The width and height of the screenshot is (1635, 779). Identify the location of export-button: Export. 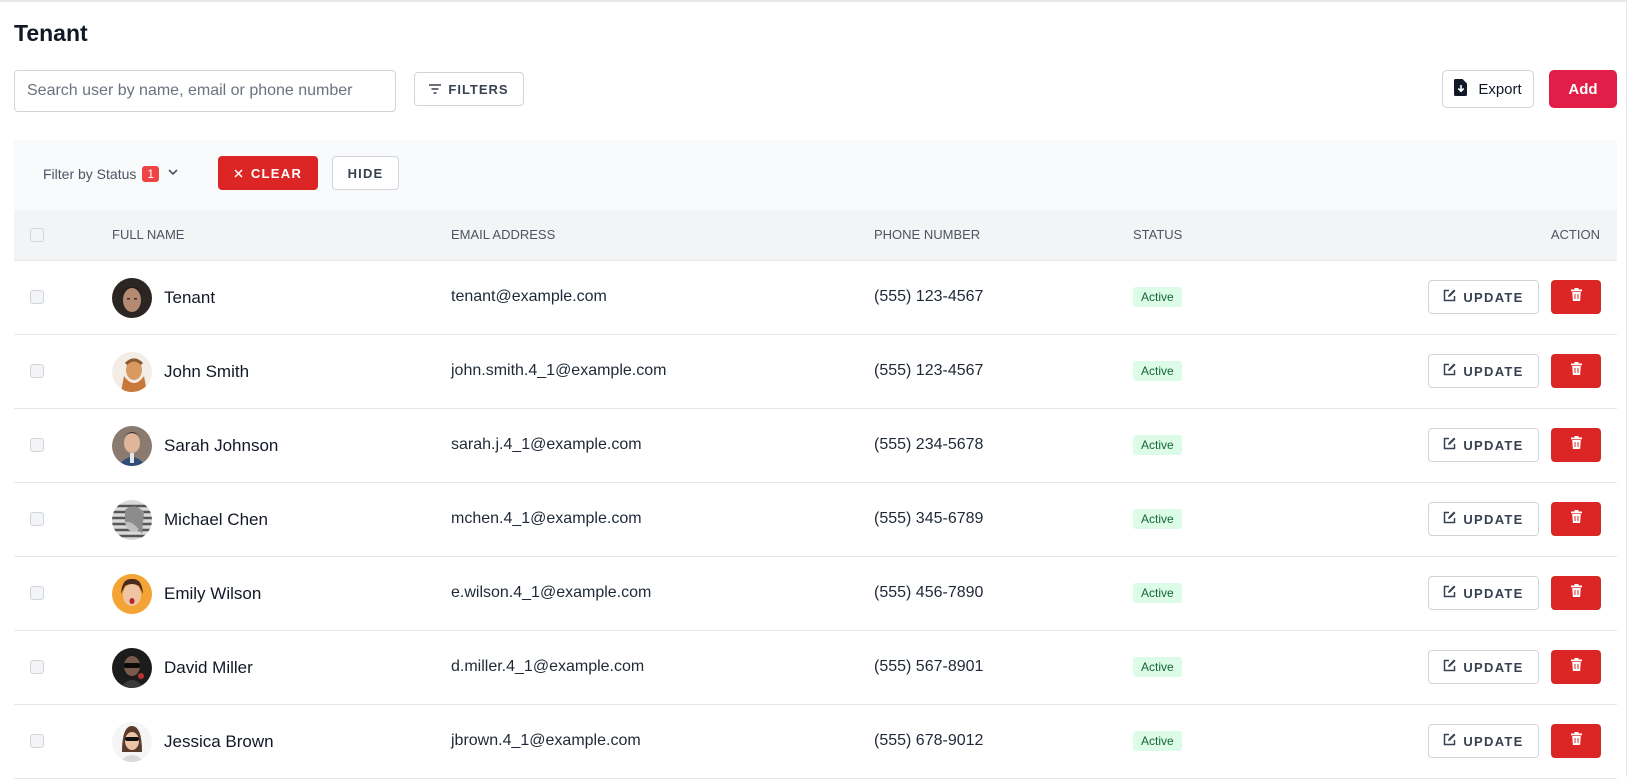
(1488, 89).